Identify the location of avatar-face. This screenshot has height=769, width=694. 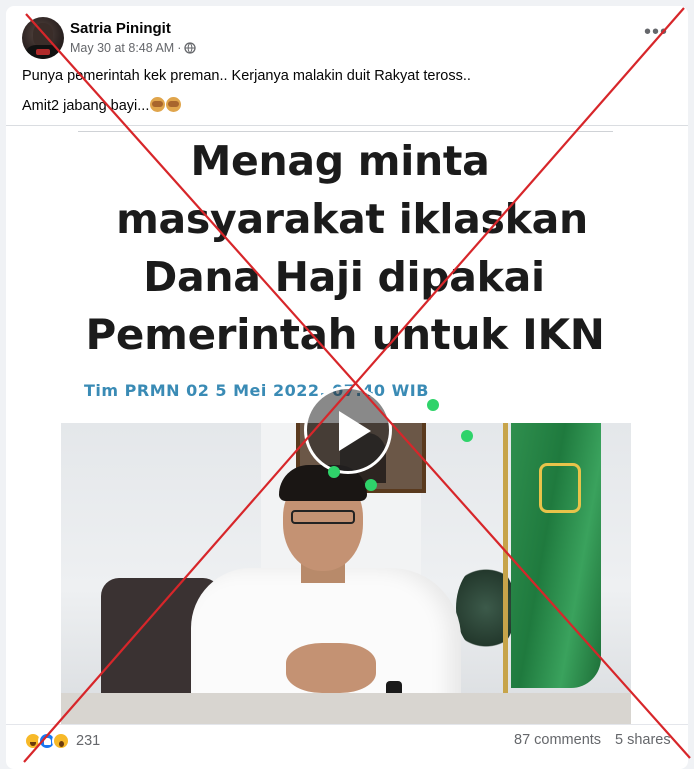
(43, 35).